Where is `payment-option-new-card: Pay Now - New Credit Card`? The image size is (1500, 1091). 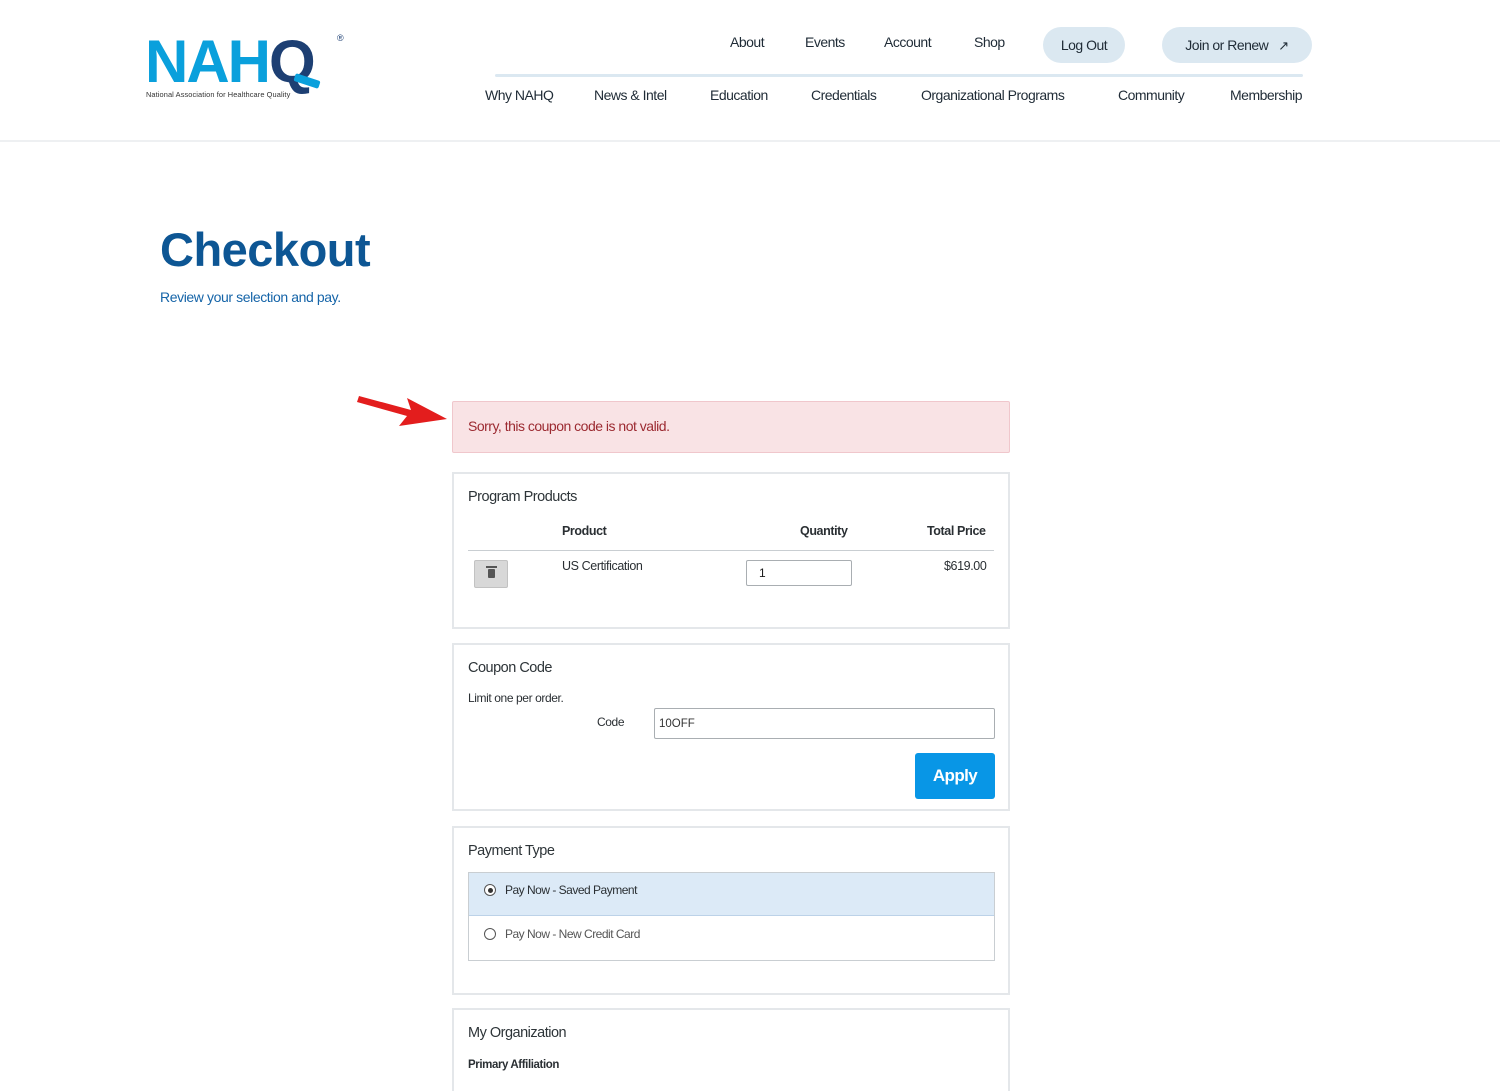
payment-option-new-card: Pay Now - New Credit Card is located at coordinates (731, 938).